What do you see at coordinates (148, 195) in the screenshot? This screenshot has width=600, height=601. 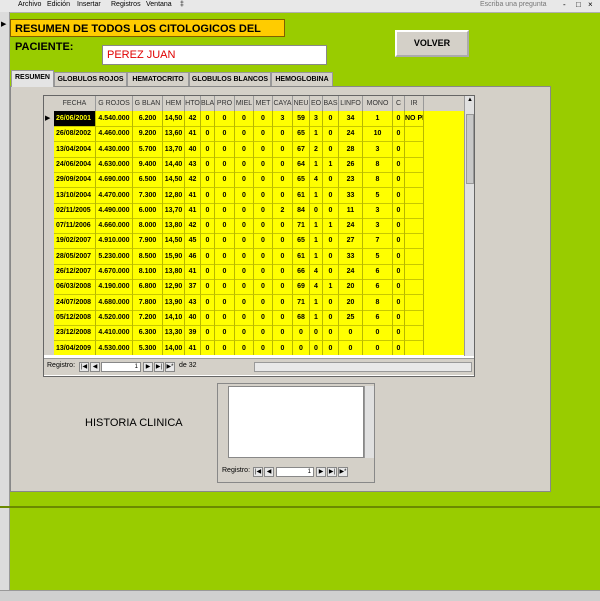 I see `table-cell: 7.300` at bounding box center [148, 195].